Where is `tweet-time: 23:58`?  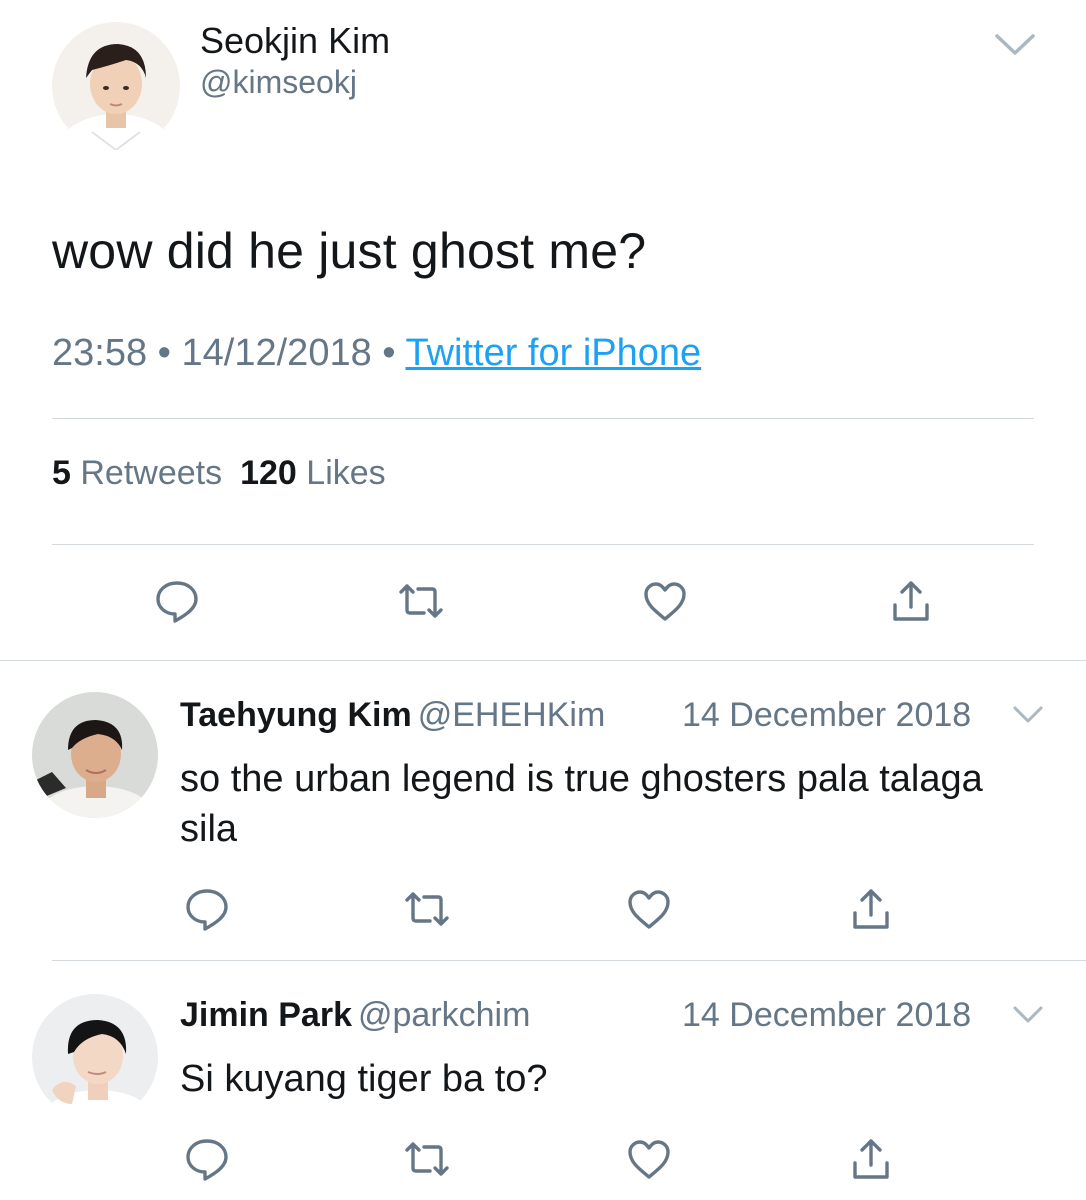 tweet-time: 23:58 is located at coordinates (100, 353).